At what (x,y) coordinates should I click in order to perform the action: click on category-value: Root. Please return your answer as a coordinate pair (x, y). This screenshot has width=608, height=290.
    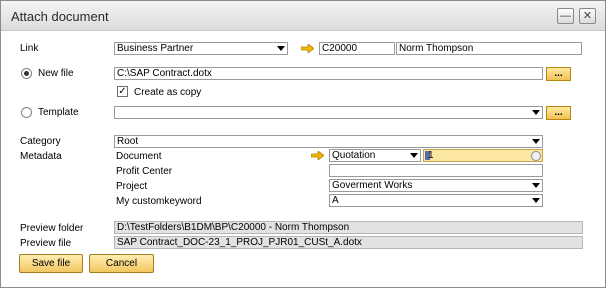
    Looking at the image, I should click on (128, 141).